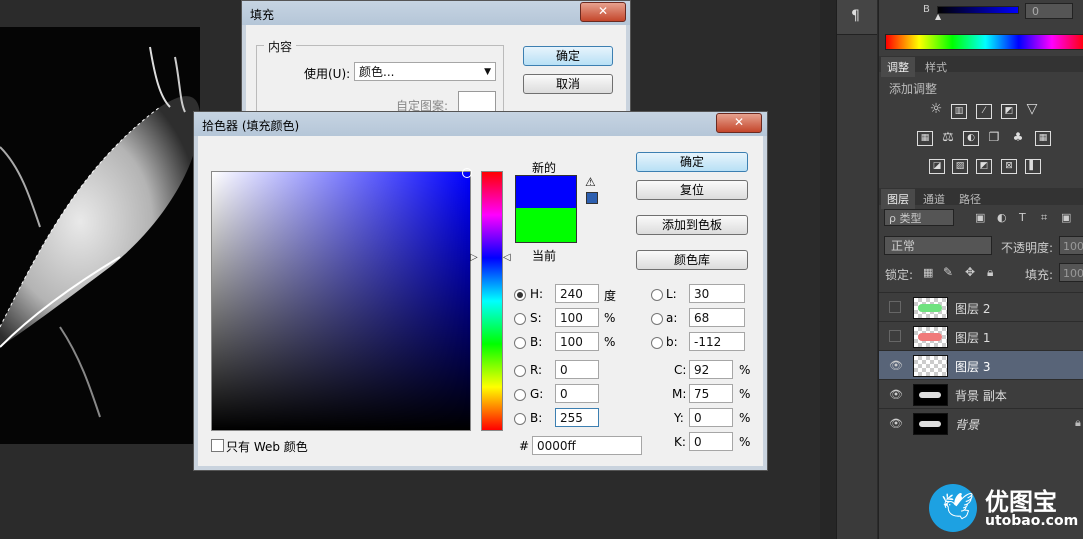 This screenshot has width=1083, height=539. Describe the element at coordinates (938, 245) in the screenshot. I see `blend-mode-select: 正常` at that location.